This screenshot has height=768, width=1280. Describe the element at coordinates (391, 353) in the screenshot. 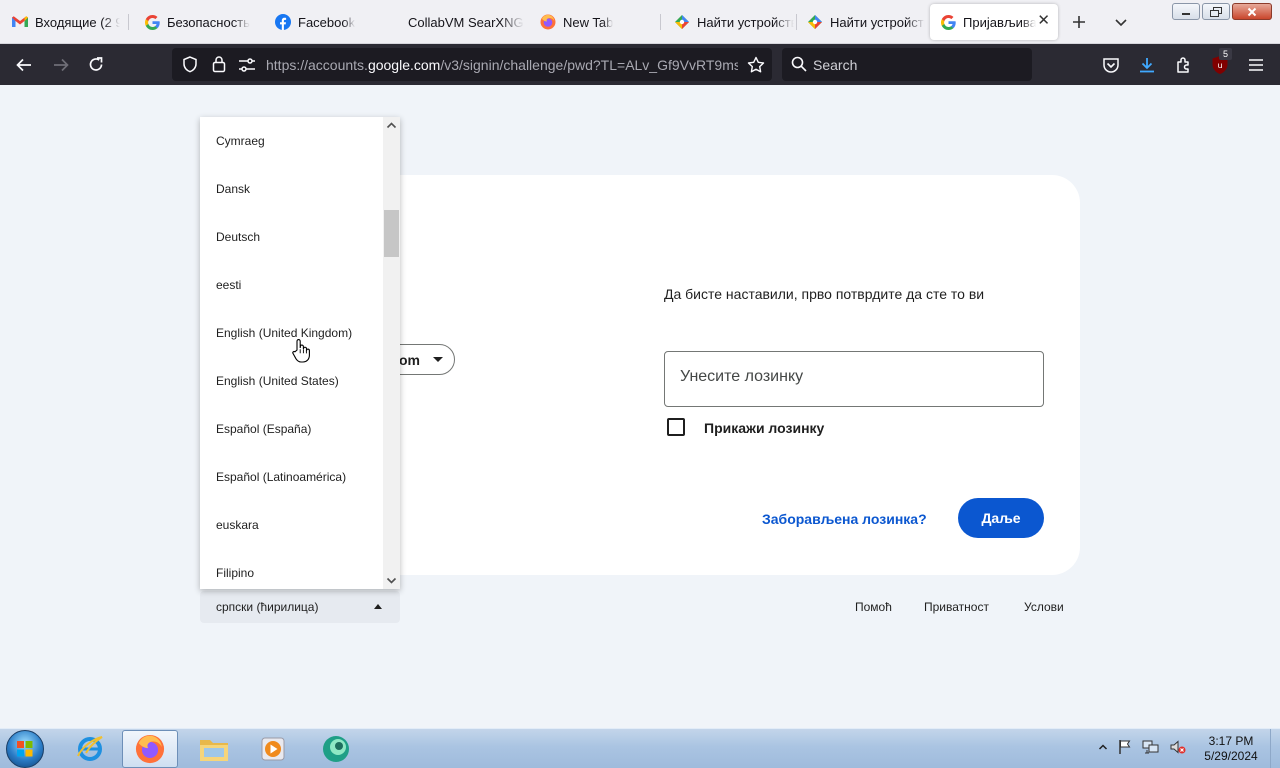

I see `dropdown-scrollbar` at that location.